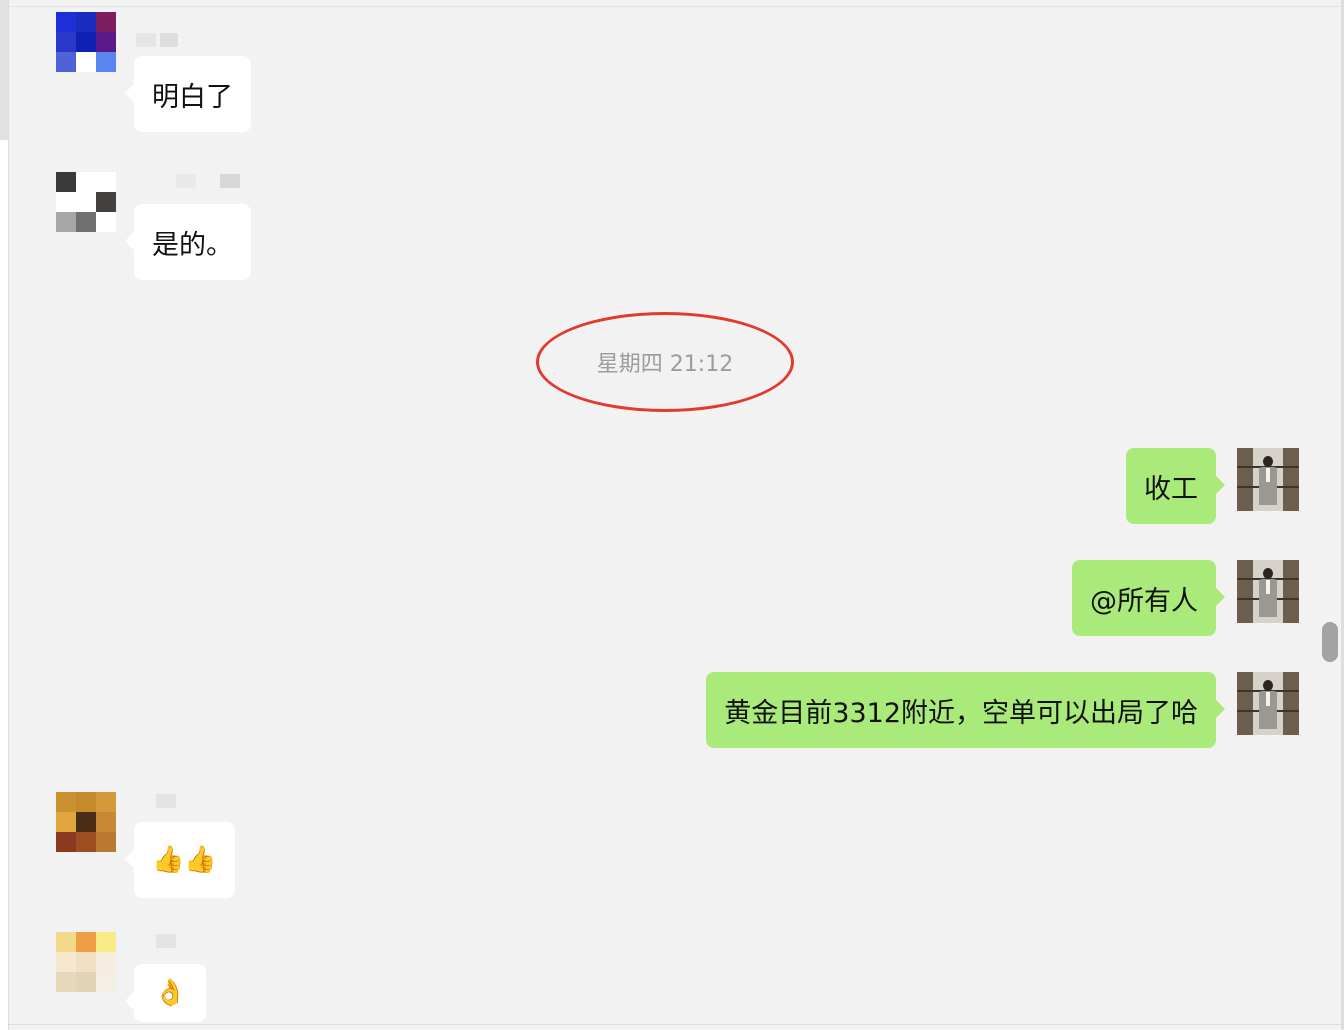  I want to click on left-scroll-strip, so click(4, 515).